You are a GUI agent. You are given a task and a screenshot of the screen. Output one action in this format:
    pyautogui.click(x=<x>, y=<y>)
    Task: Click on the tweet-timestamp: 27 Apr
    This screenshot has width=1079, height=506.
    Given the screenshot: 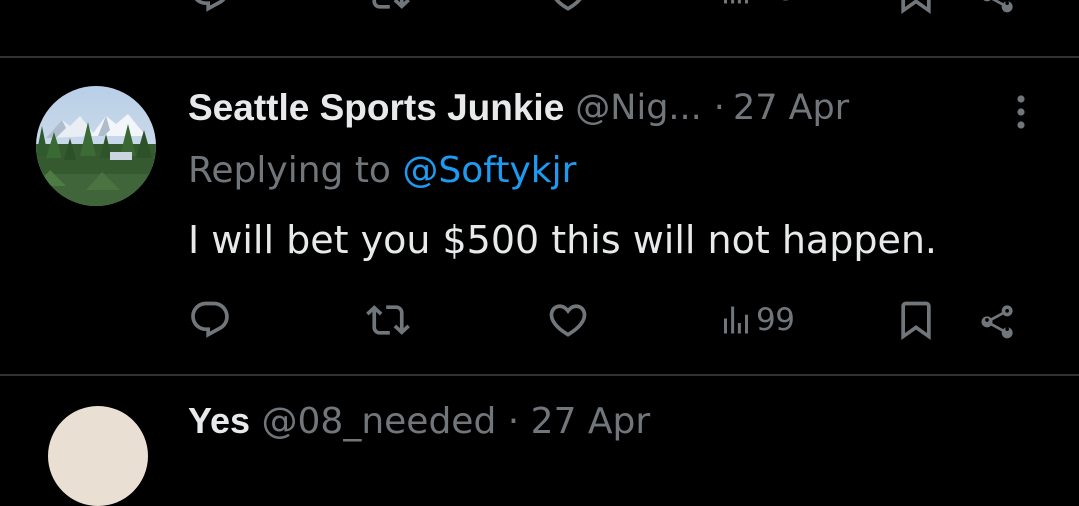 What is the action you would take?
    pyautogui.click(x=791, y=108)
    